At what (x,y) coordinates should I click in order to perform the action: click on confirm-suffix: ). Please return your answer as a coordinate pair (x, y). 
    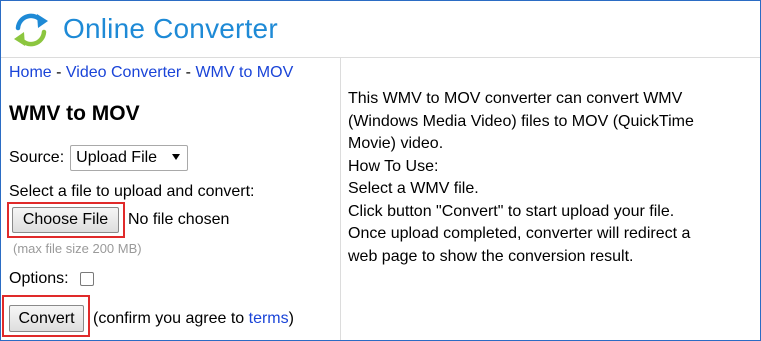
    Looking at the image, I should click on (291, 318).